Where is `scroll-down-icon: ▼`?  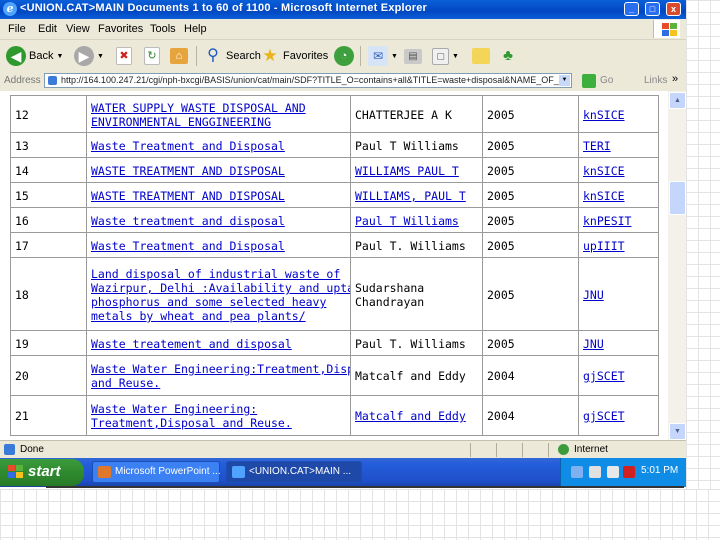
scroll-down-icon: ▼ is located at coordinates (677, 431).